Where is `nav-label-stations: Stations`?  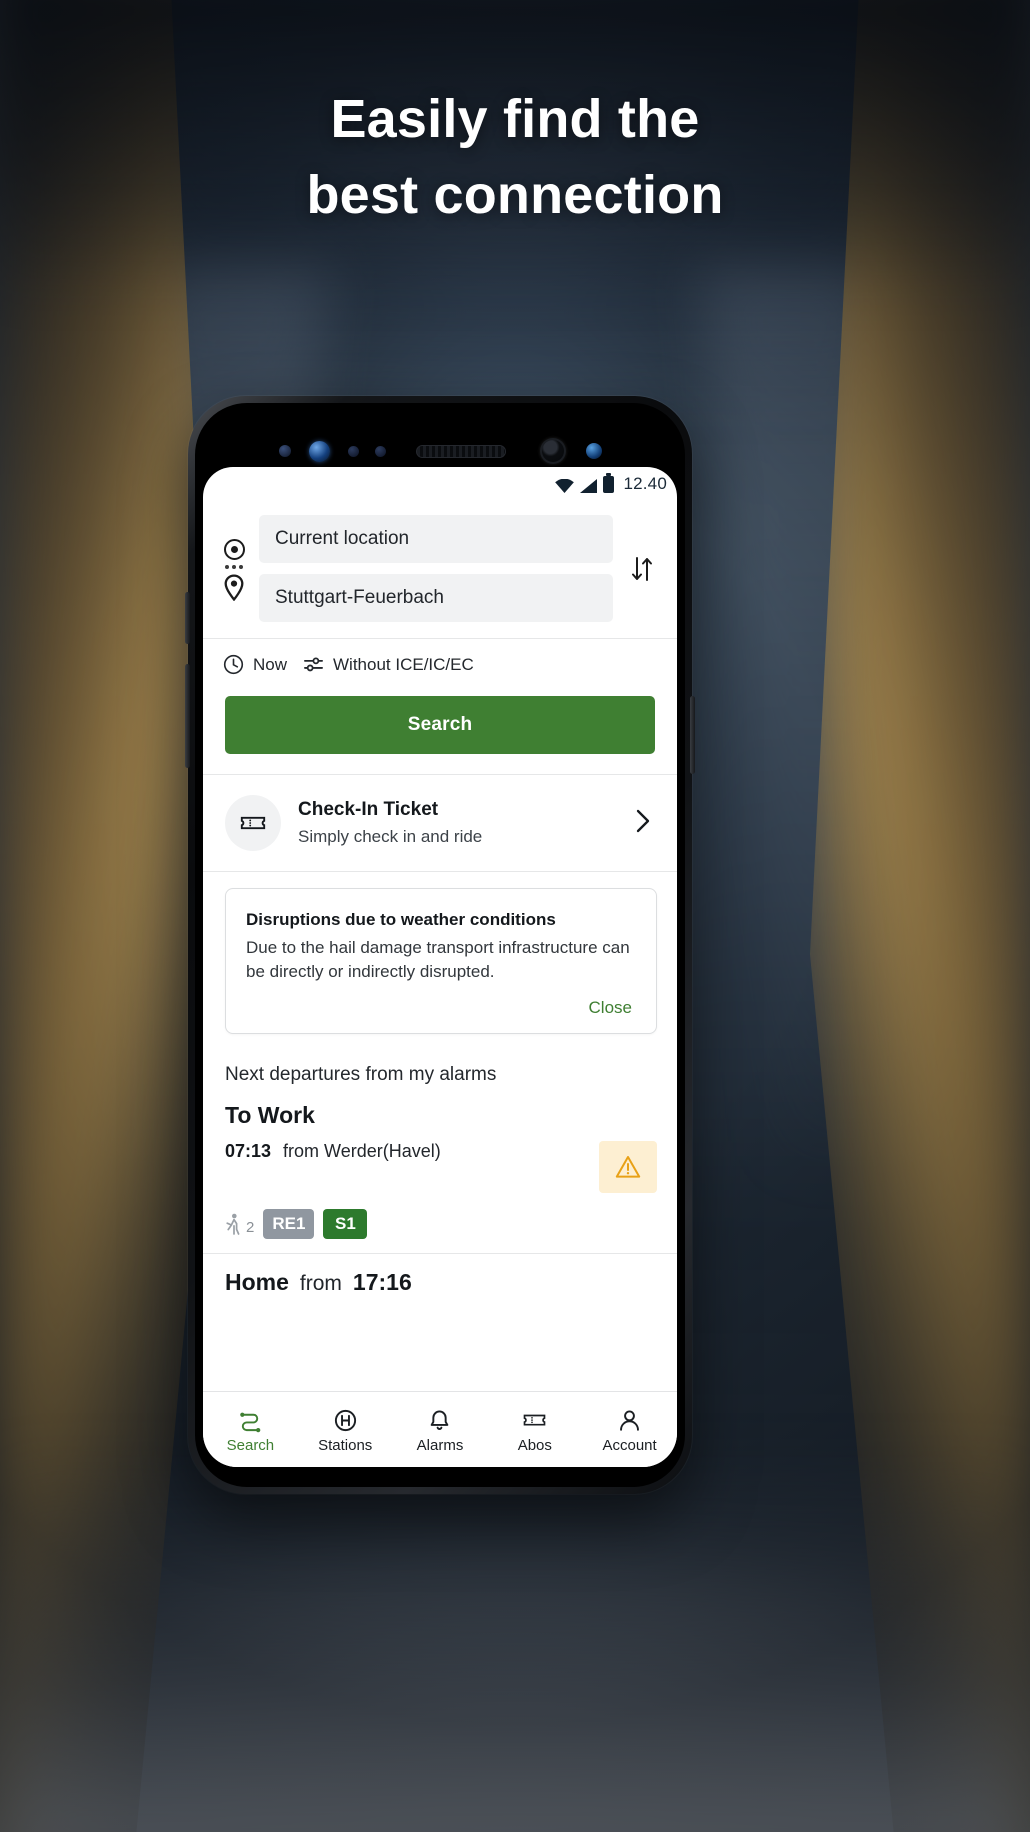
nav-label-stations: Stations is located at coordinates (345, 1445).